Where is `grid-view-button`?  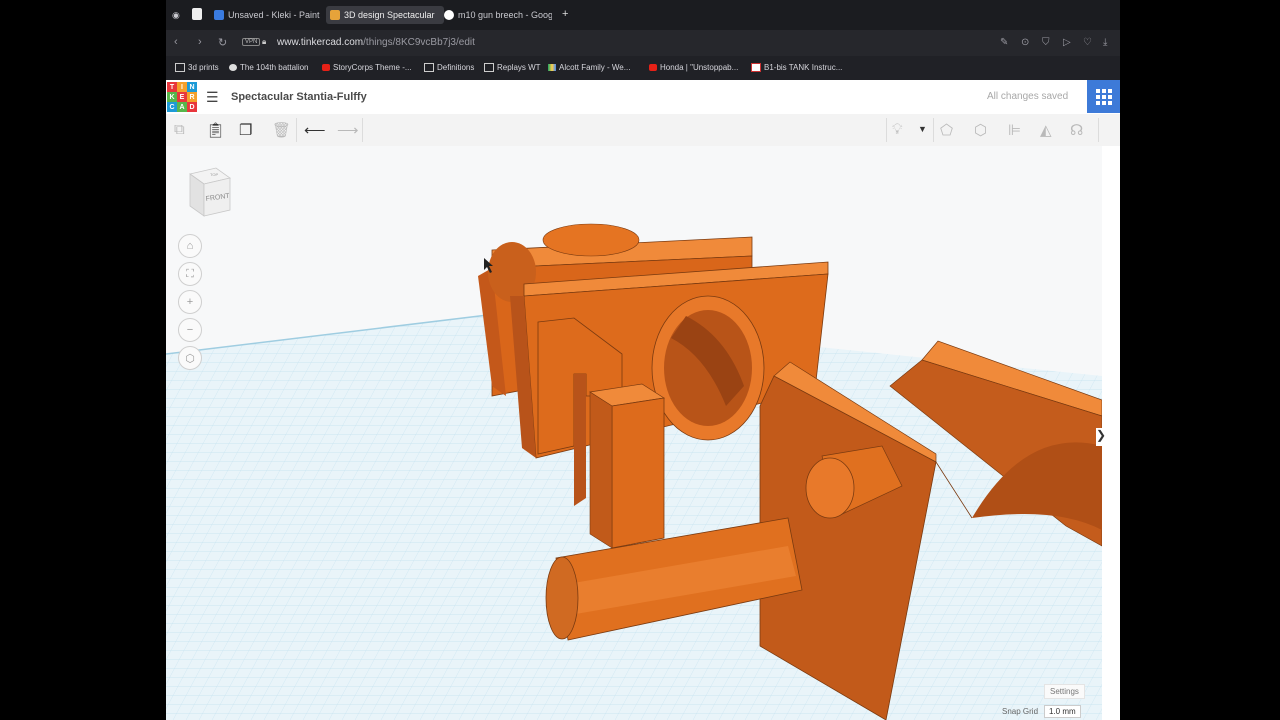 grid-view-button is located at coordinates (1103, 96).